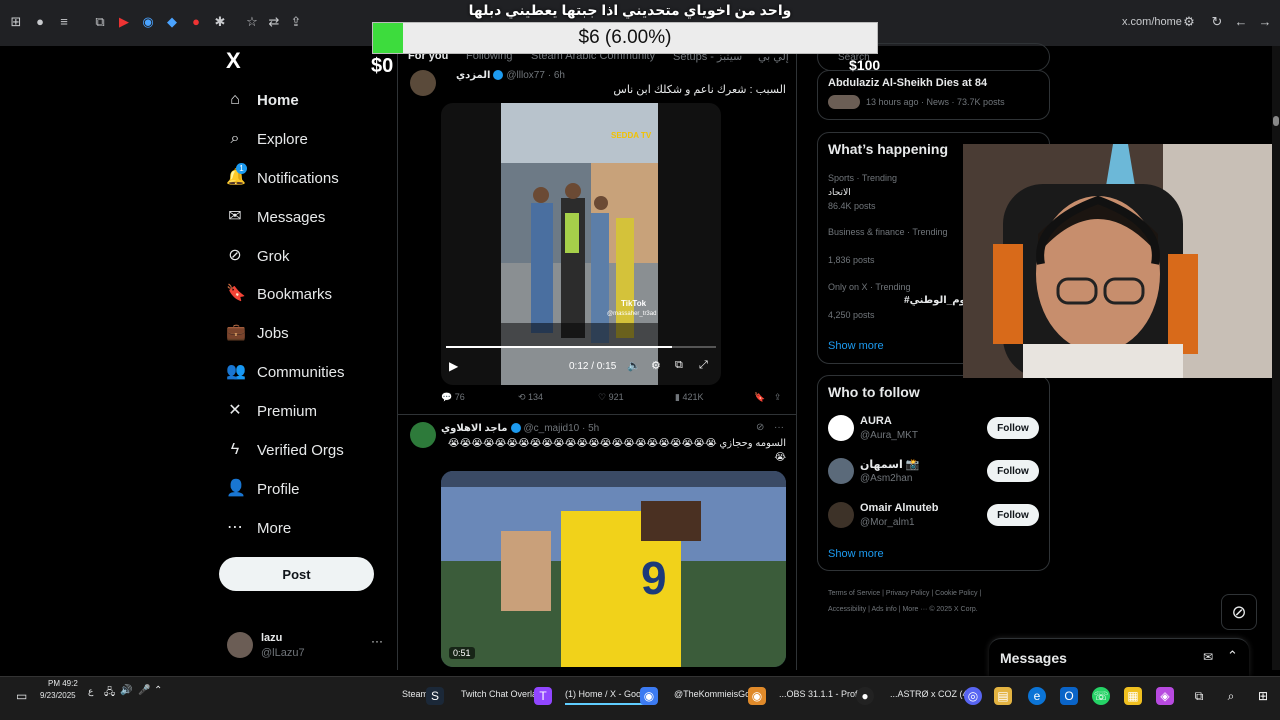  What do you see at coordinates (899, 508) in the screenshot?
I see `follow-name: Omair Almuteb` at bounding box center [899, 508].